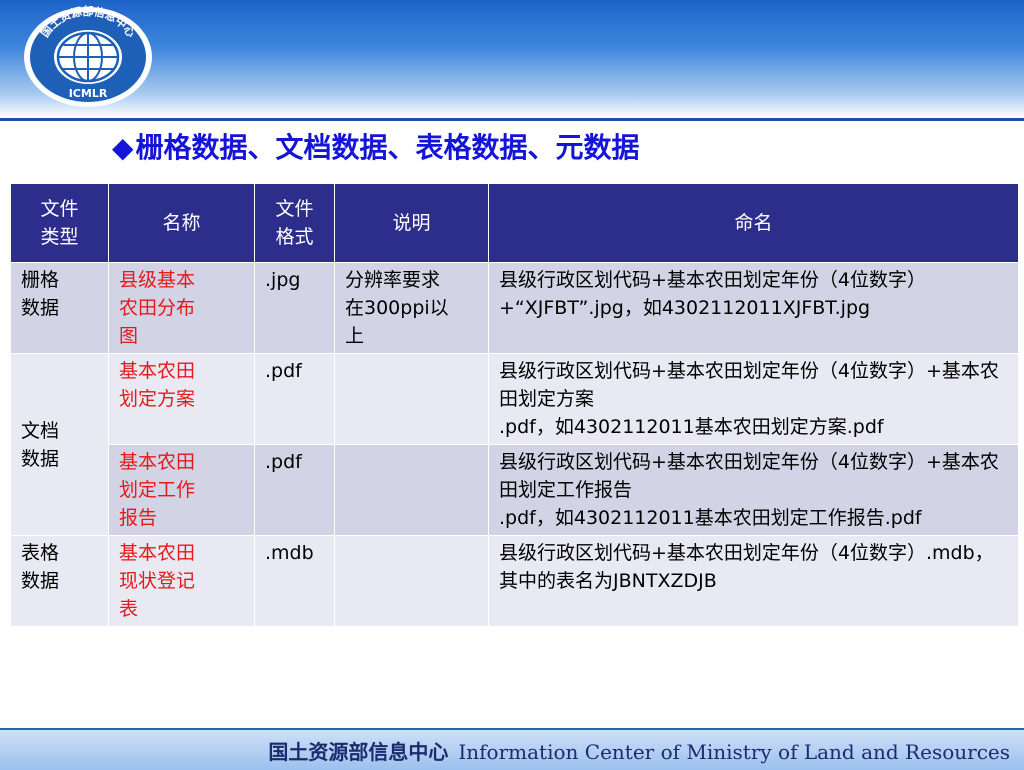 The image size is (1024, 770). I want to click on header-file-format: 文件 格式, so click(294, 223).